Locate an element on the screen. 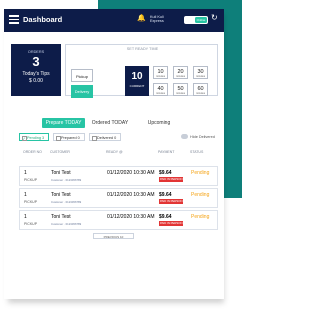 This screenshot has height=318, width=320. time-option-10: 10 minutes is located at coordinates (160, 72).